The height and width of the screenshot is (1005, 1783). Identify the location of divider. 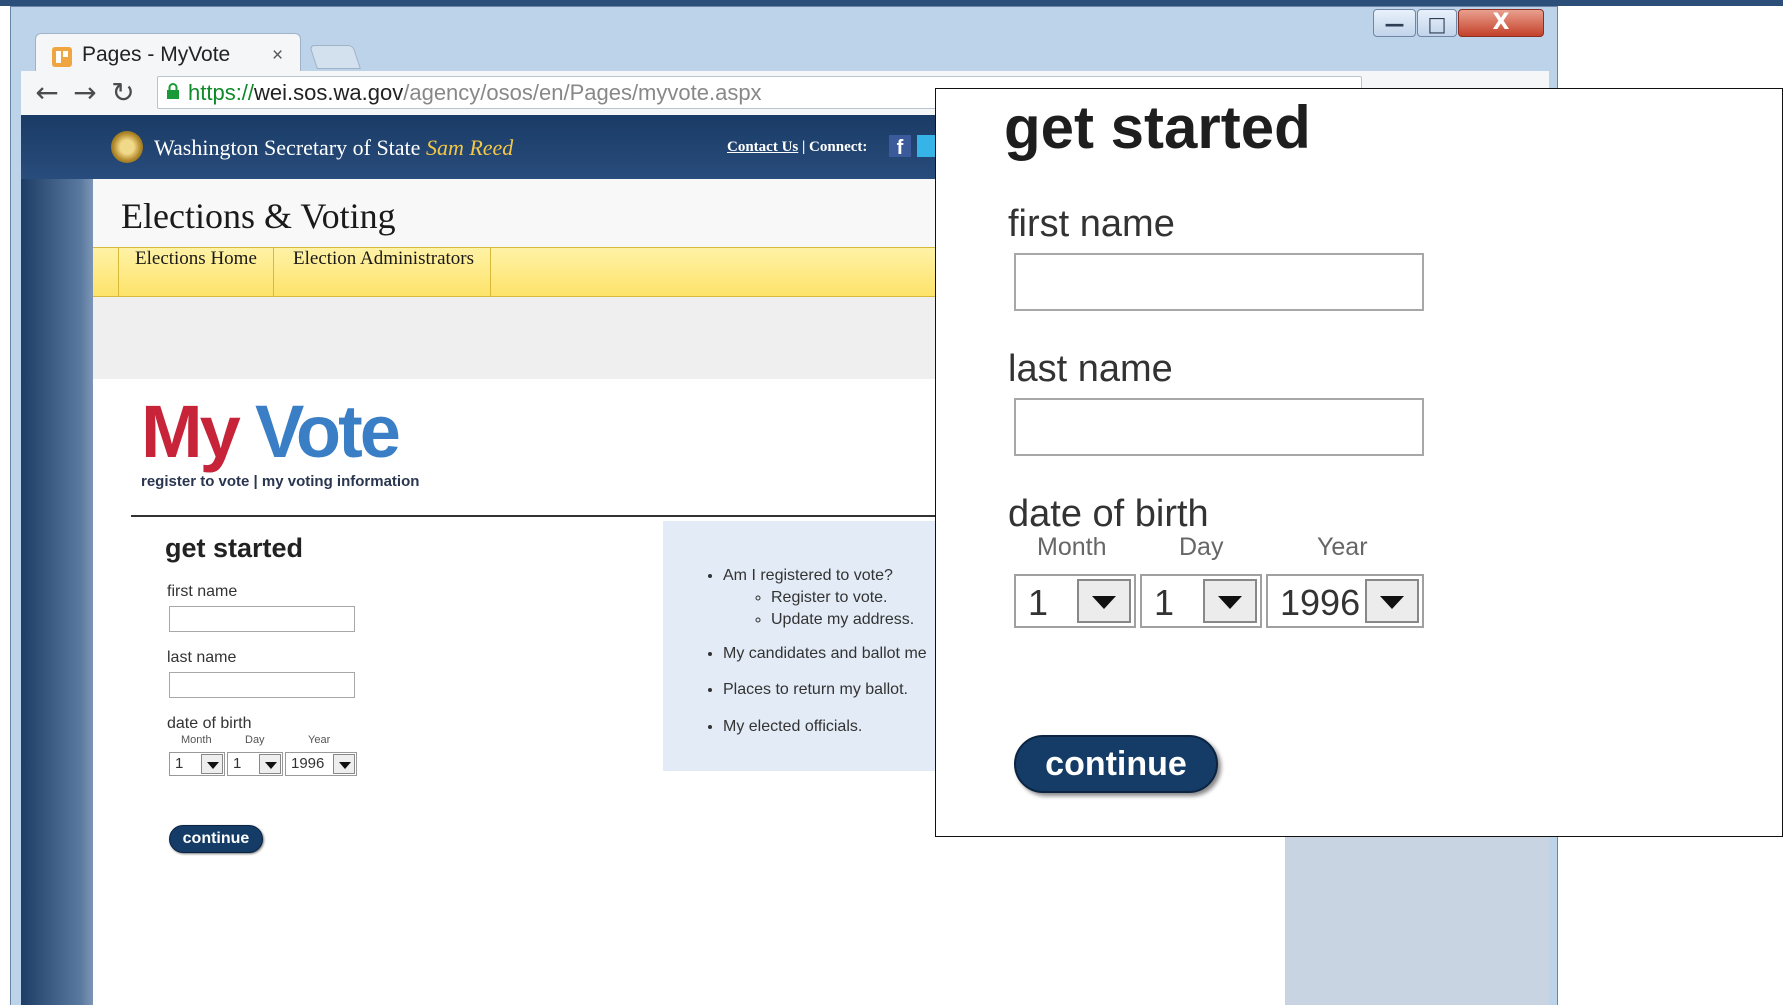
(546, 516).